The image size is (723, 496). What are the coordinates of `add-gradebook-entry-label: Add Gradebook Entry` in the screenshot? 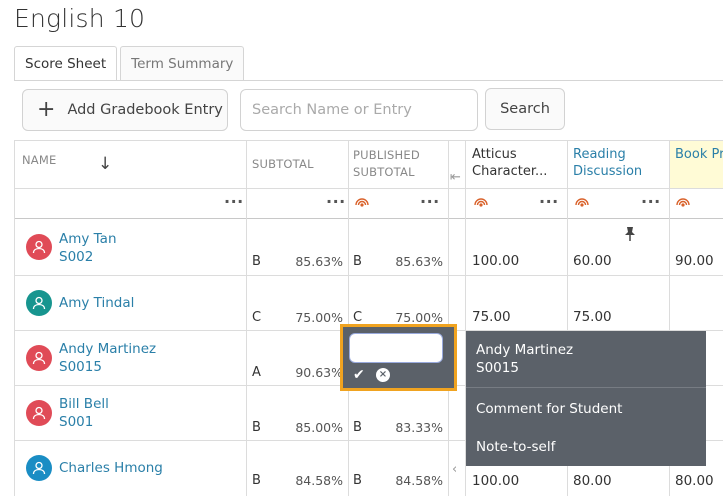 It's located at (145, 110).